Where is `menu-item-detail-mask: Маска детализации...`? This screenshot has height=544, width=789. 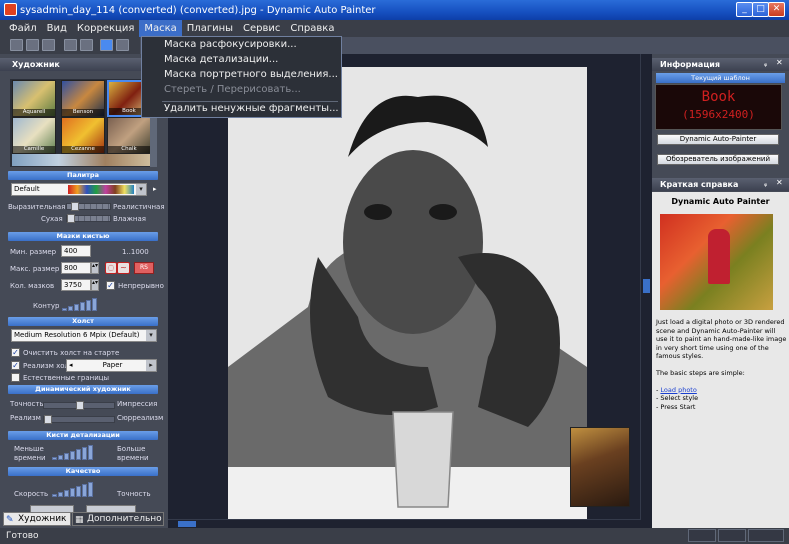 menu-item-detail-mask: Маска детализации... is located at coordinates (221, 59).